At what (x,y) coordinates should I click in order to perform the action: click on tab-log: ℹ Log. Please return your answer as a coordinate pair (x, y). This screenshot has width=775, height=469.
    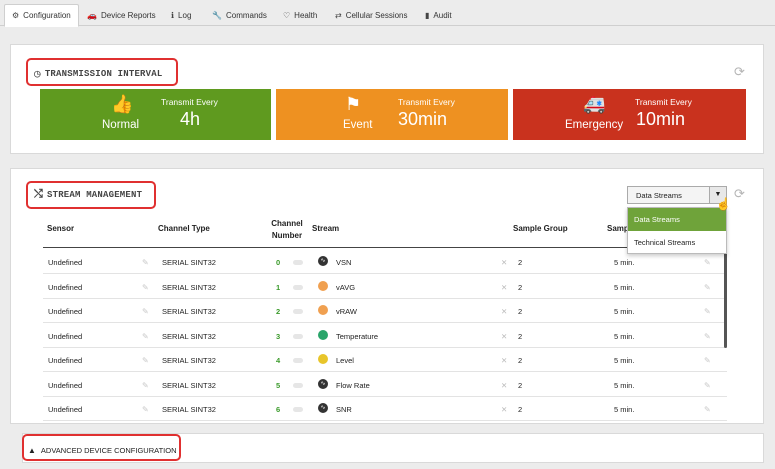
    Looking at the image, I should click on (181, 15).